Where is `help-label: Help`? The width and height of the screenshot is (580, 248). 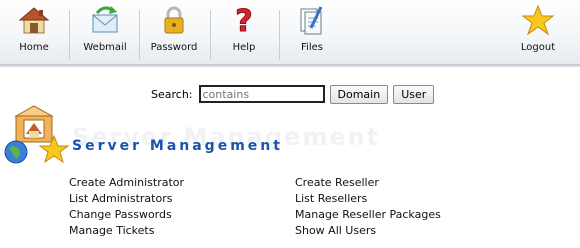
help-label: Help is located at coordinates (244, 47).